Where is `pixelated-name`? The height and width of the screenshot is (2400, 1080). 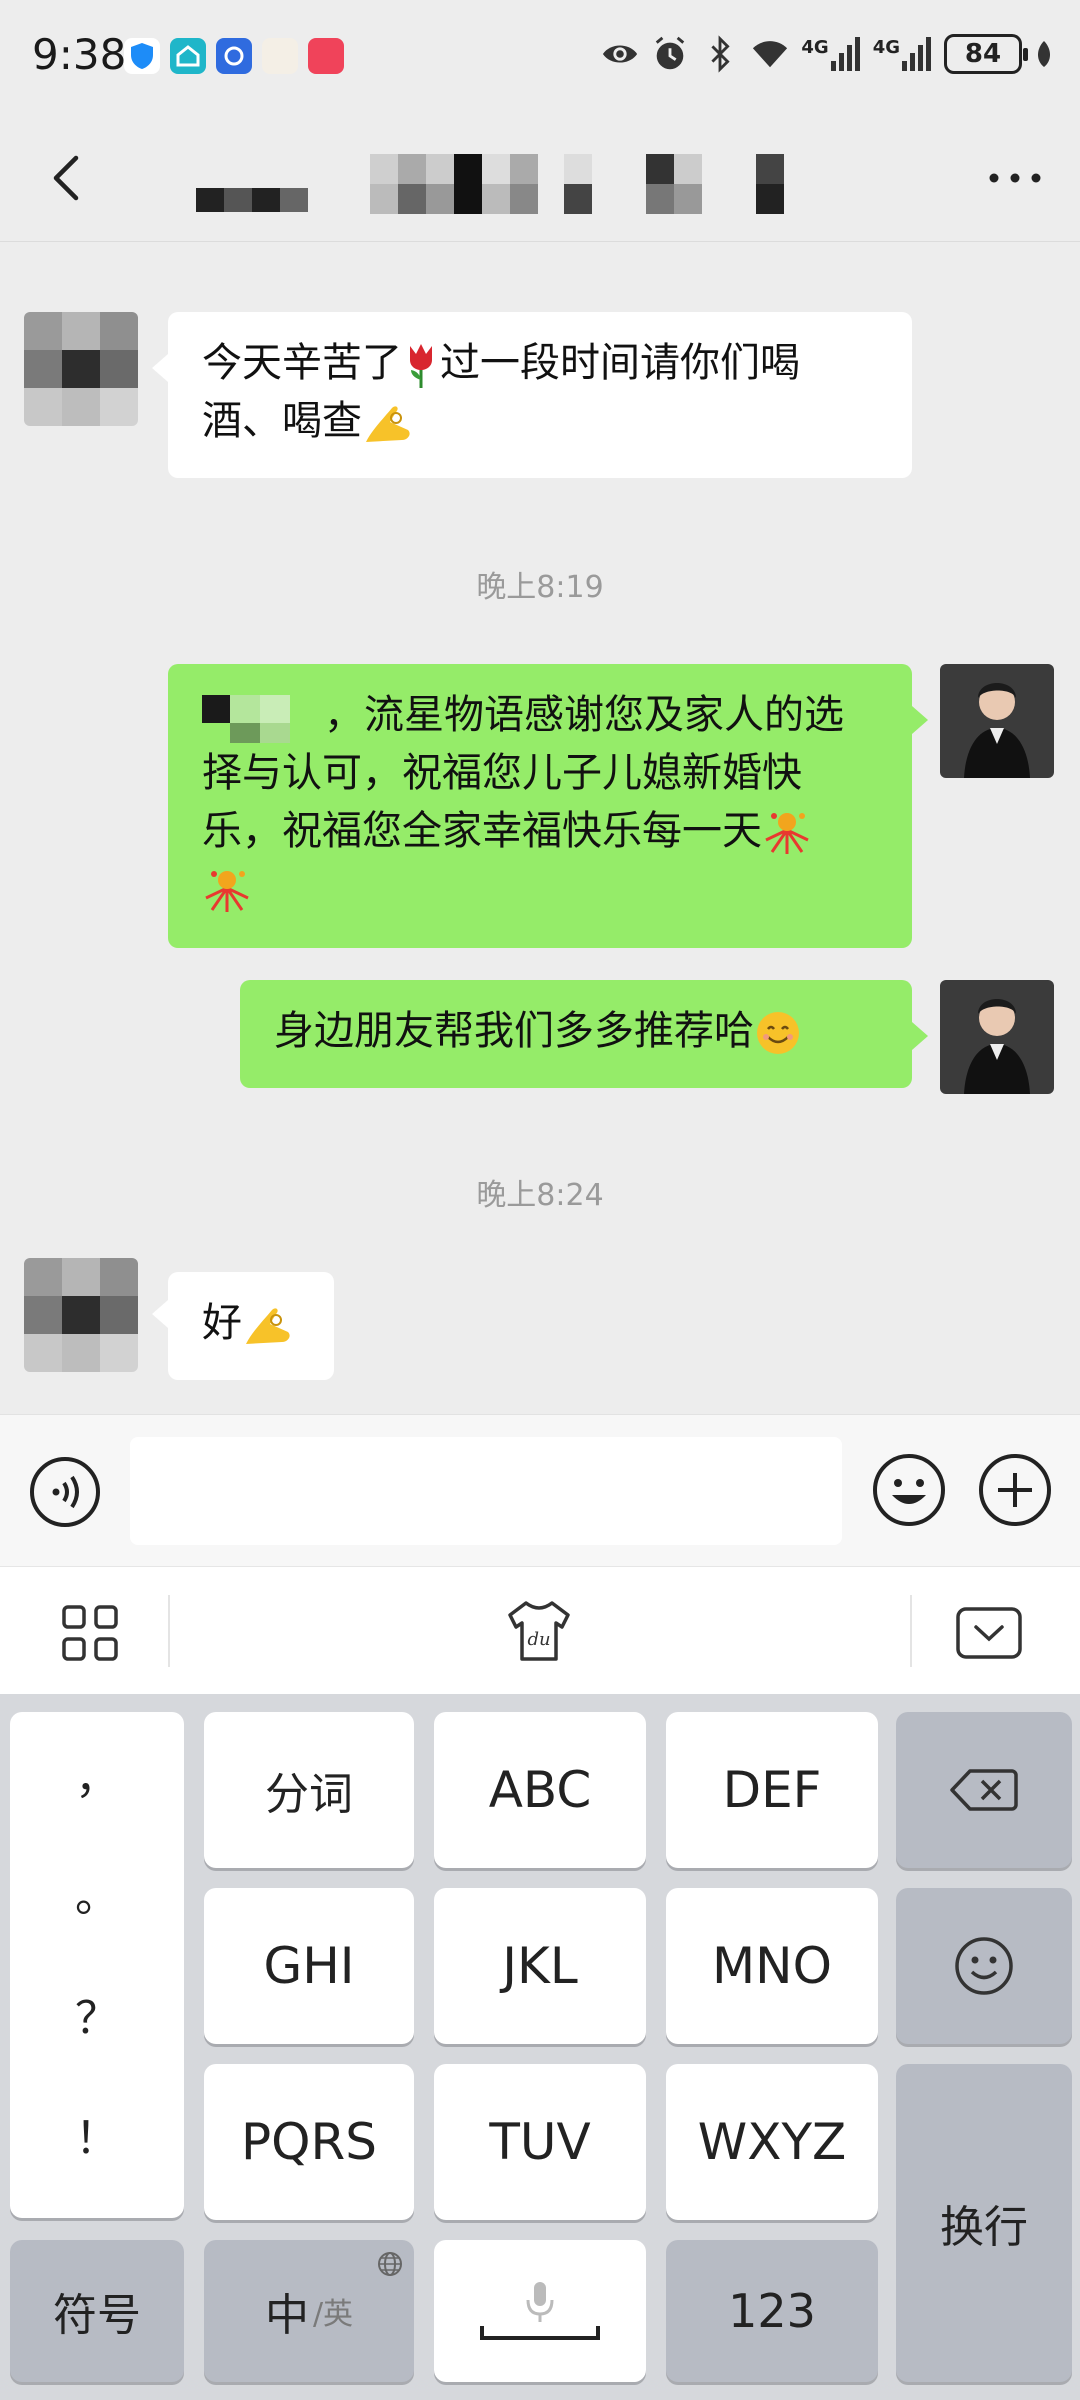
pixelated-name is located at coordinates (246, 719).